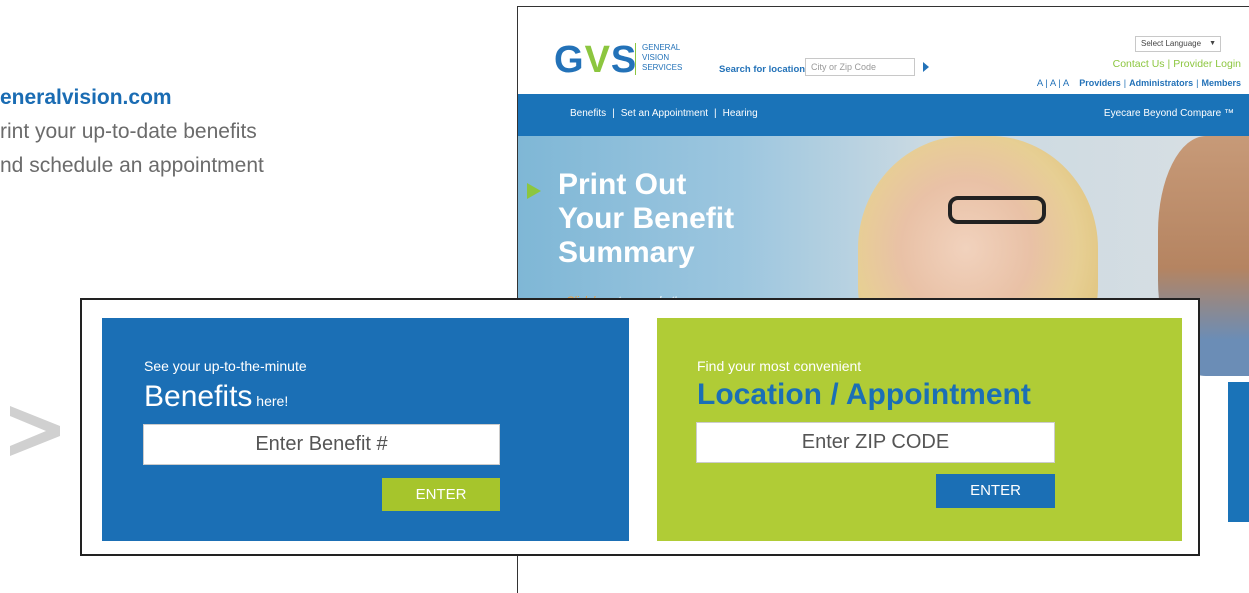 This screenshot has width=1249, height=593. What do you see at coordinates (1100, 83) in the screenshot?
I see `providers-link: Providers` at bounding box center [1100, 83].